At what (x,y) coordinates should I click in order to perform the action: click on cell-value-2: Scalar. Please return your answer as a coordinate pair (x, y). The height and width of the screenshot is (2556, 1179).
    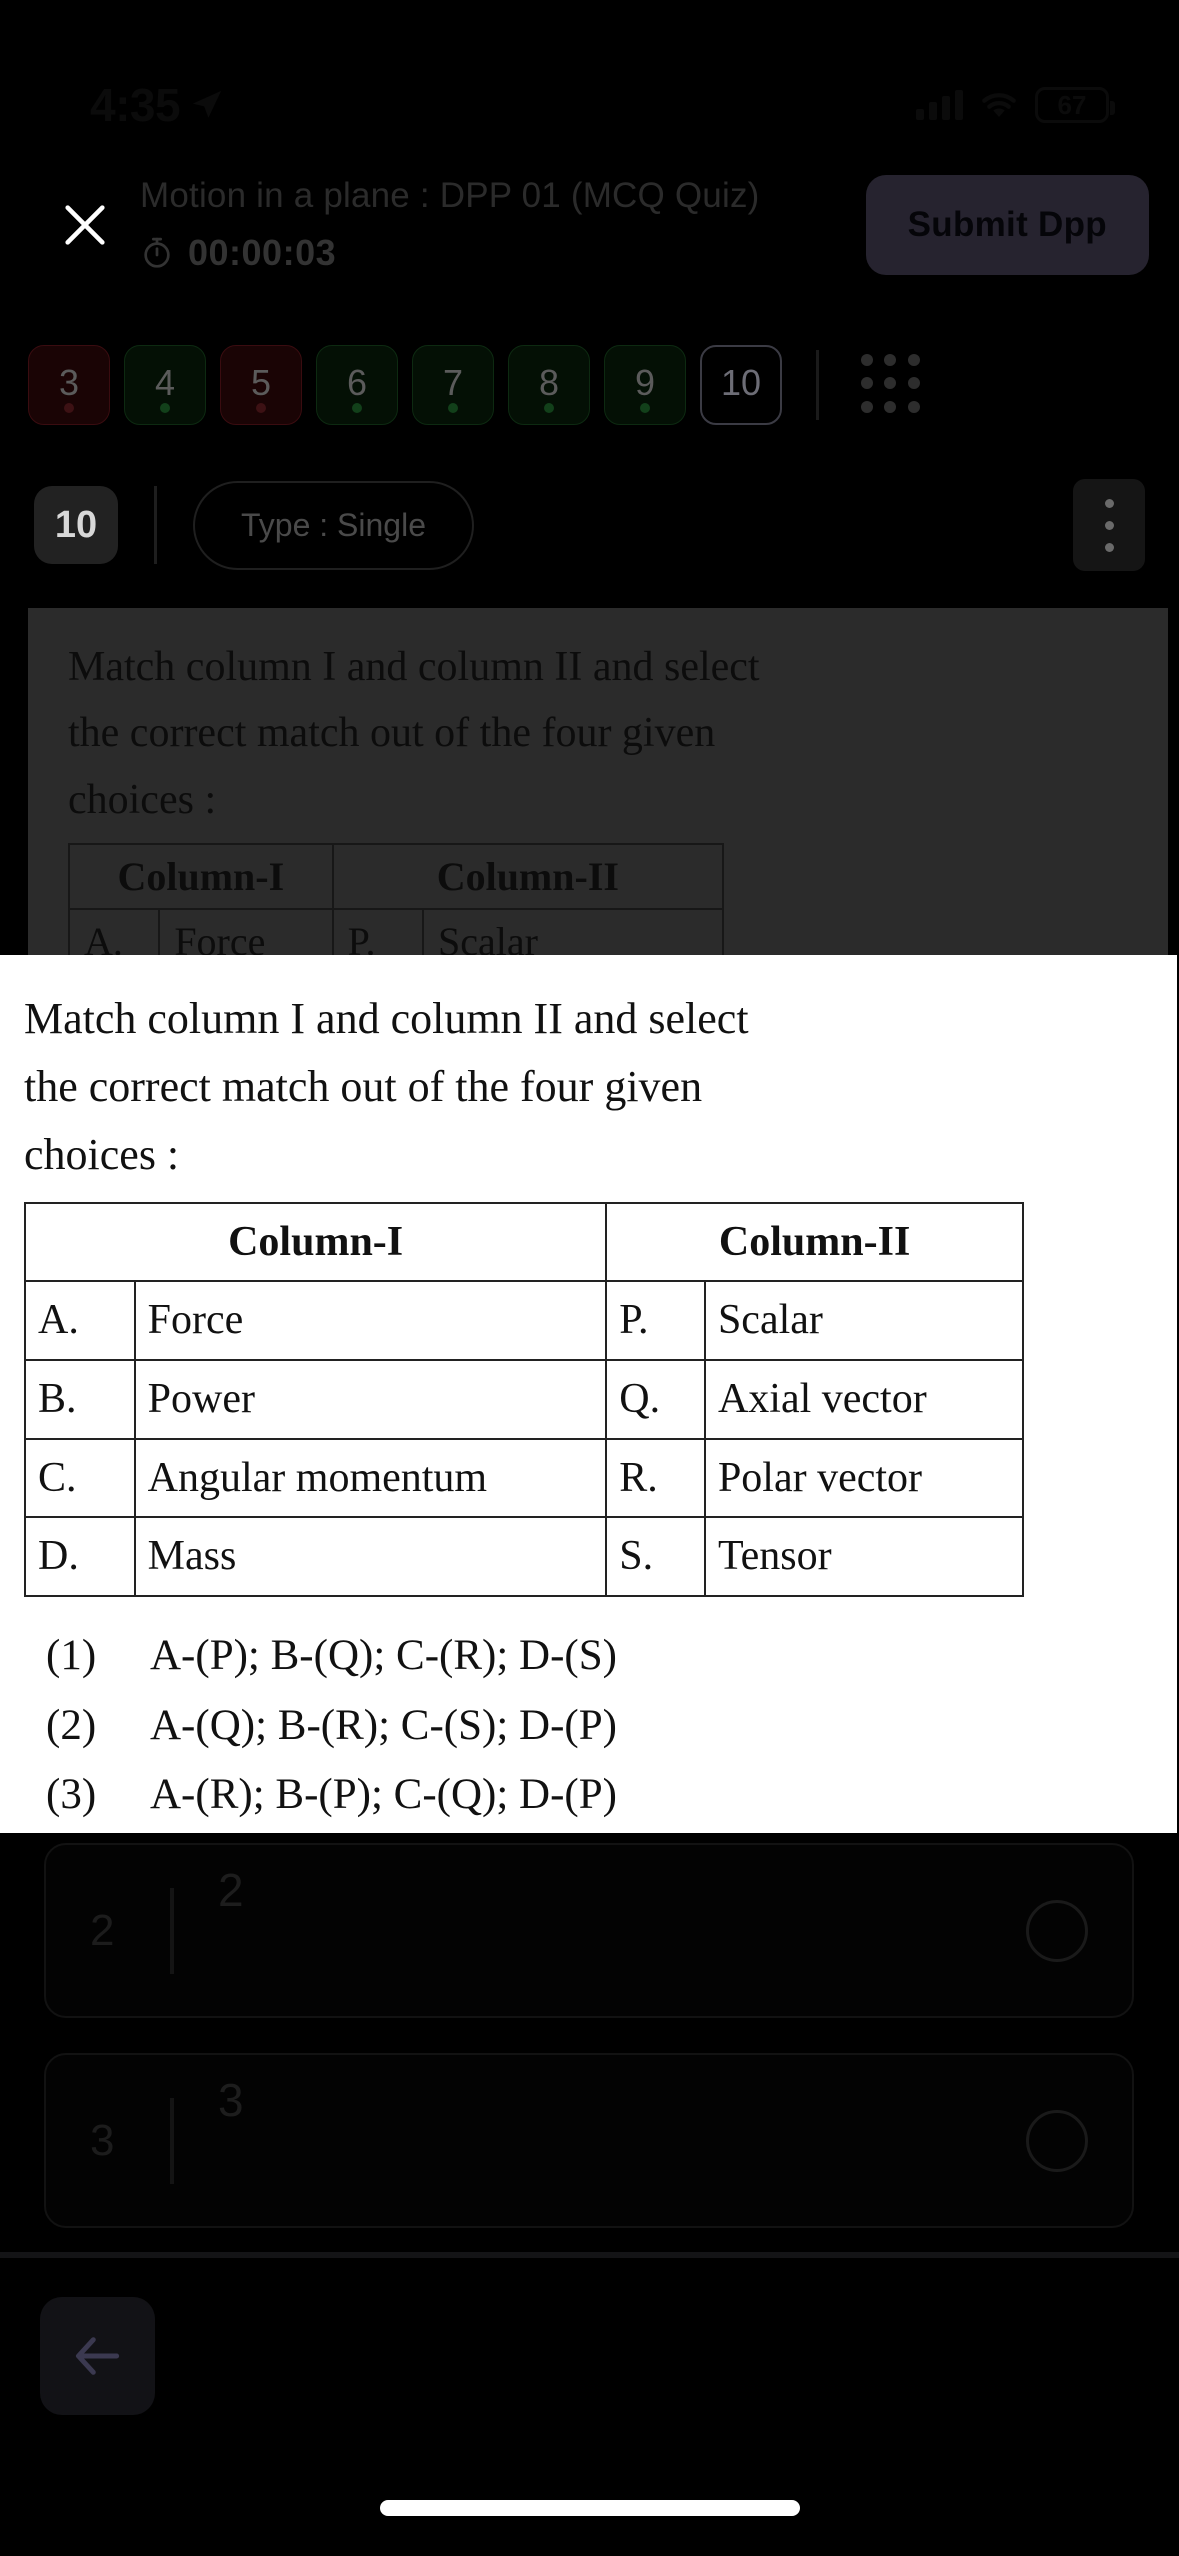
    Looking at the image, I should click on (864, 1320).